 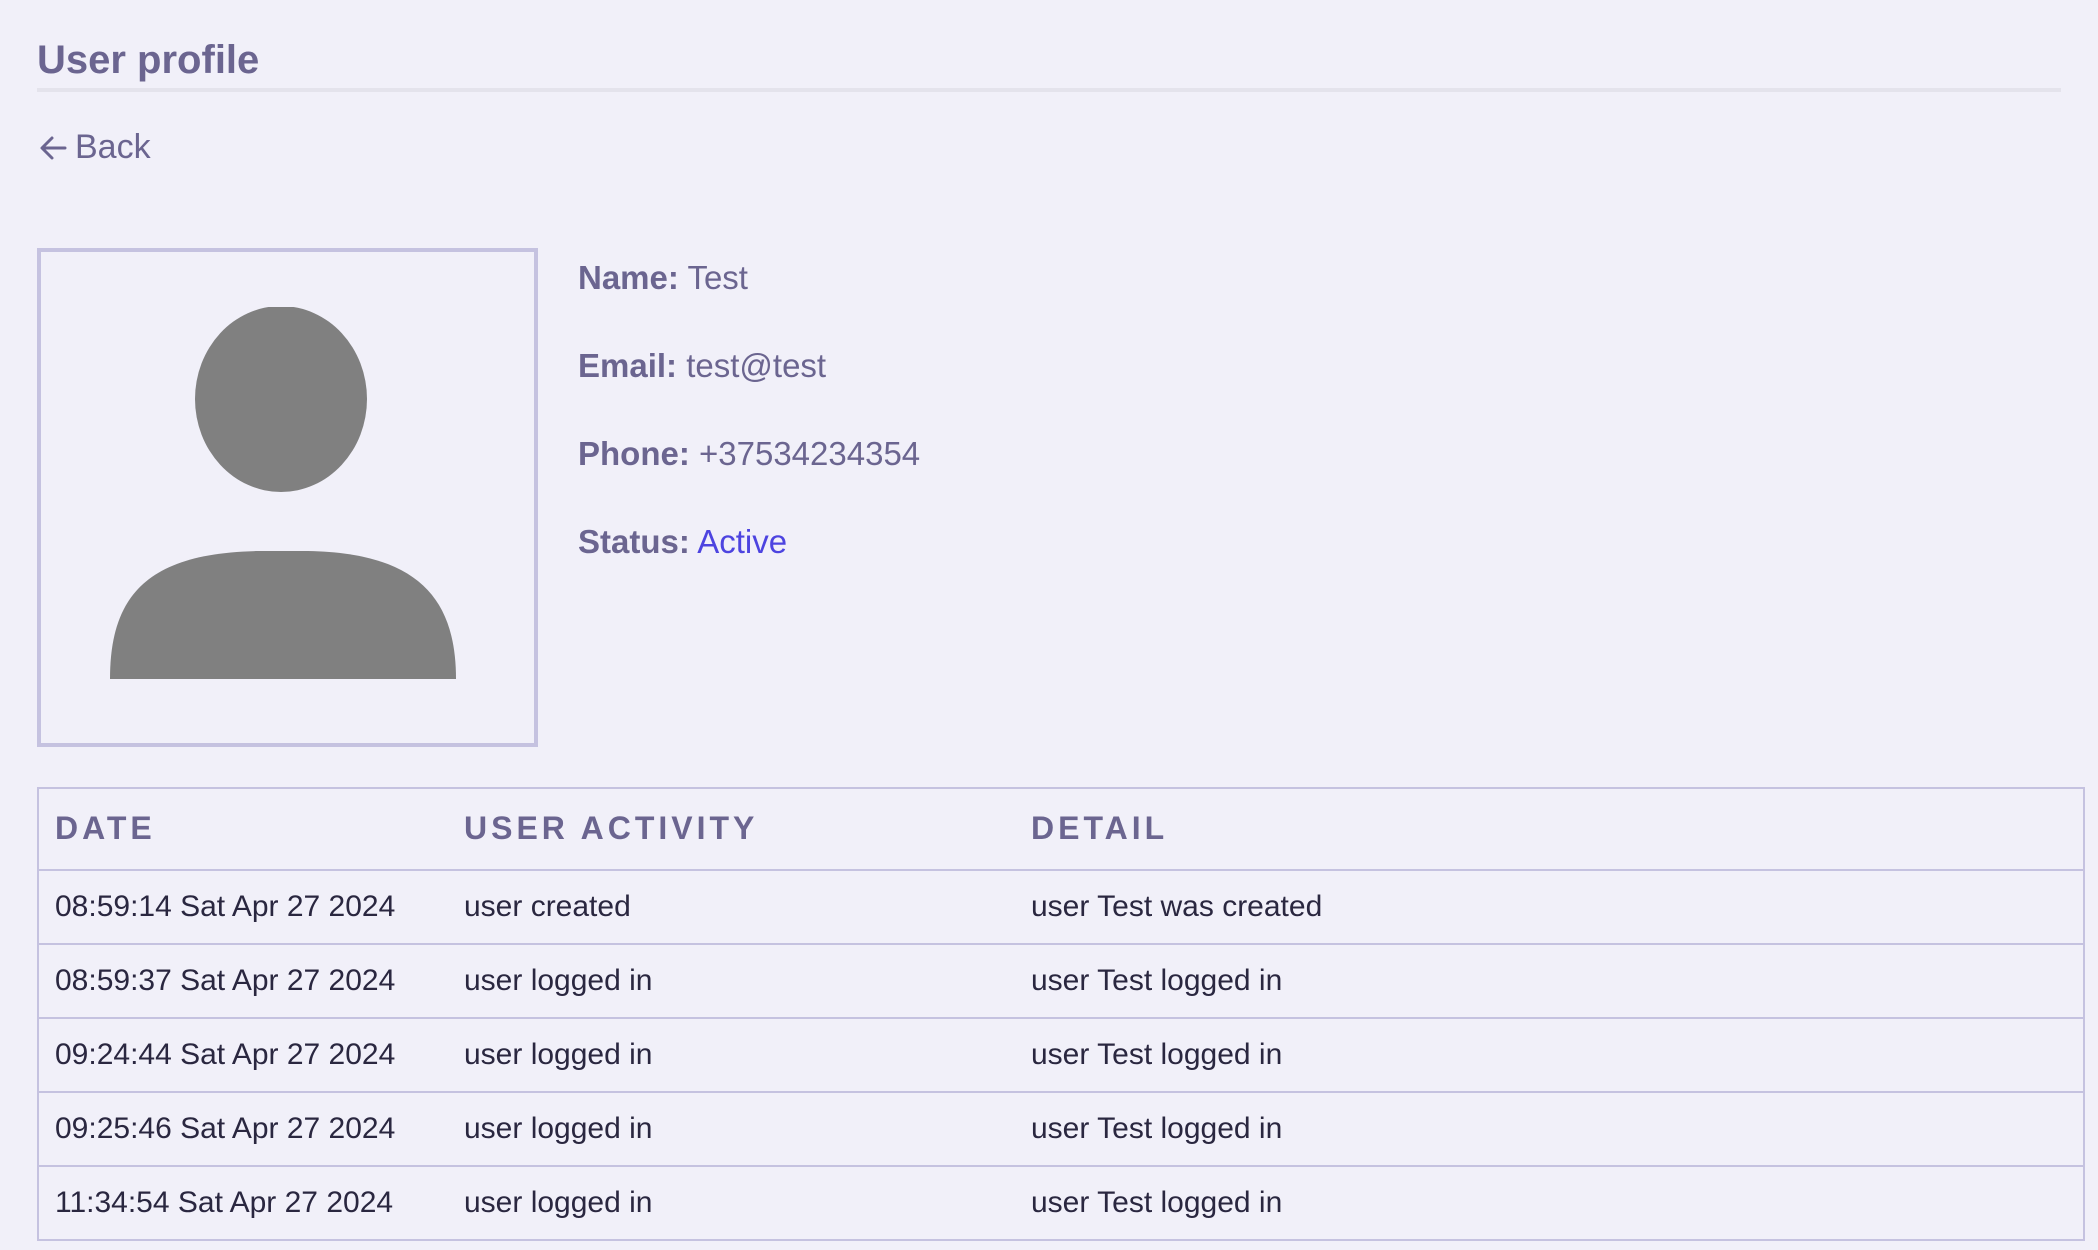 I want to click on cell-activity: user created, so click(x=731, y=907).